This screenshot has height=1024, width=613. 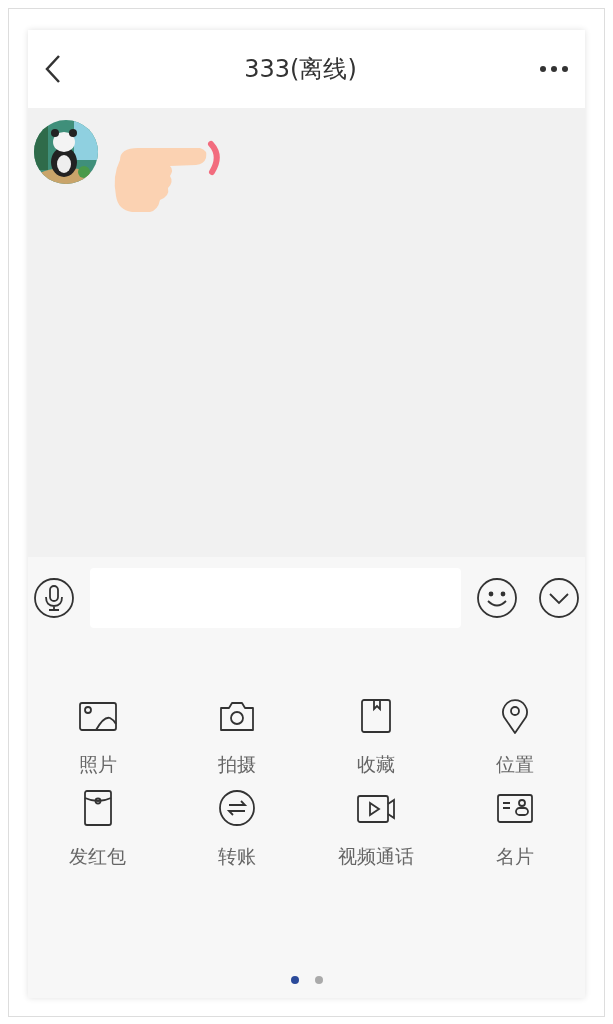 What do you see at coordinates (515, 736) in the screenshot?
I see `action-button: 位置` at bounding box center [515, 736].